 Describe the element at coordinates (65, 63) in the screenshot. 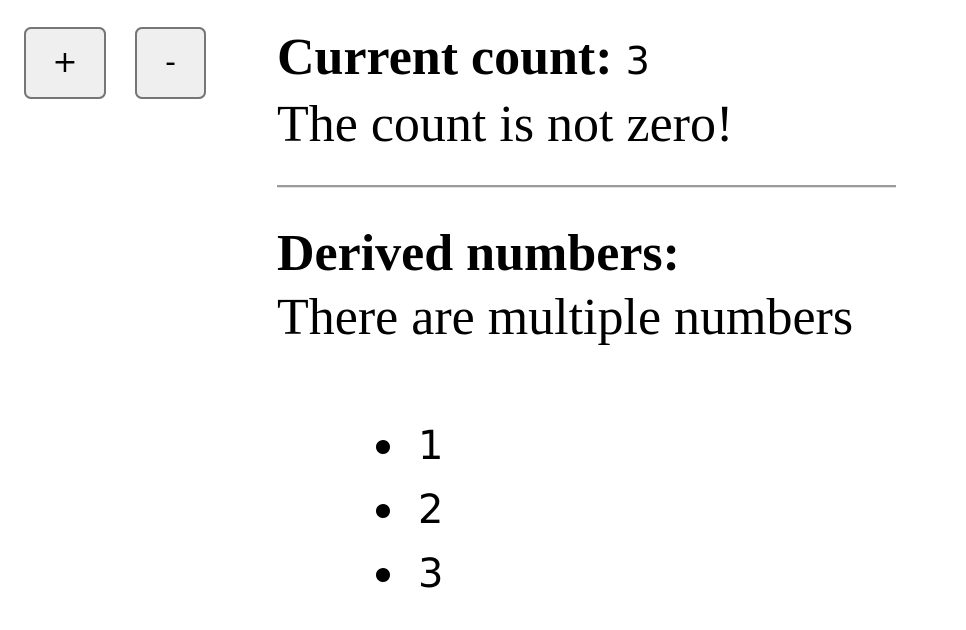

I see `increment-button: +` at that location.